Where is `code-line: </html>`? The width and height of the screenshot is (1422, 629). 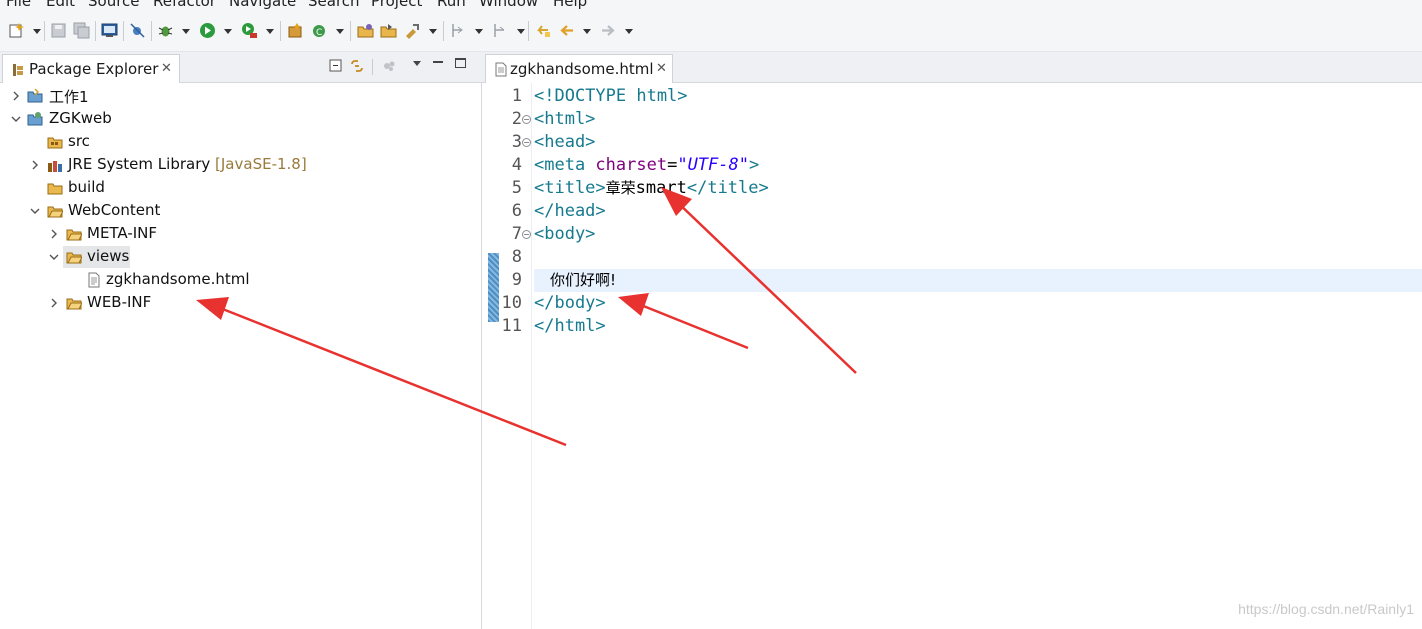 code-line: </html> is located at coordinates (978, 326).